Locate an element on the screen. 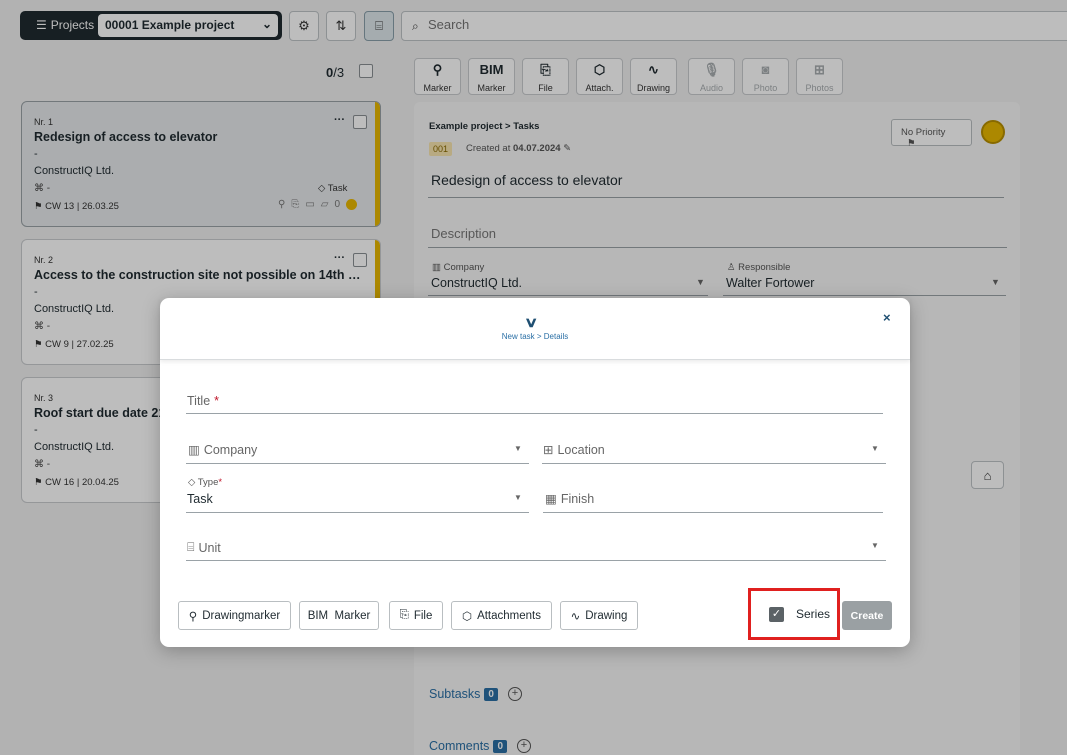 The image size is (1067, 755). file-label: File is located at coordinates (423, 615).